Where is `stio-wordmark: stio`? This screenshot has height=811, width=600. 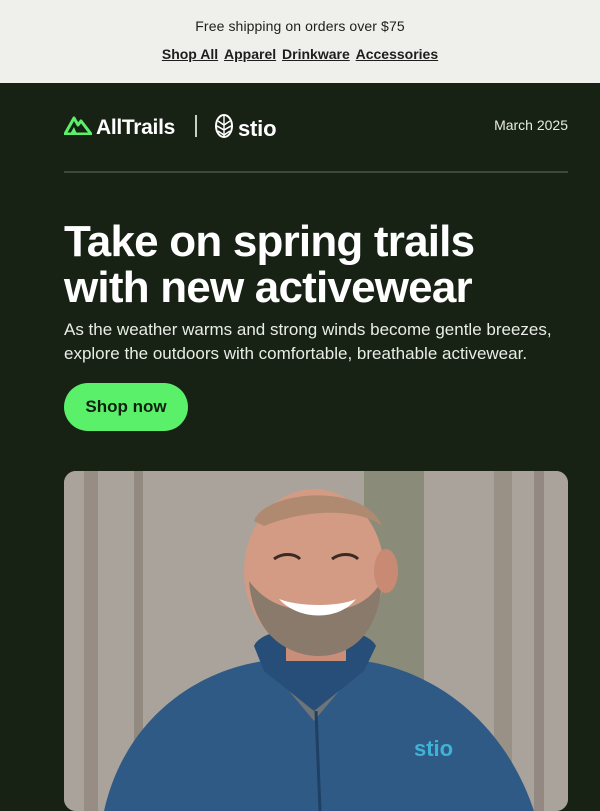
stio-wordmark: stio is located at coordinates (257, 128).